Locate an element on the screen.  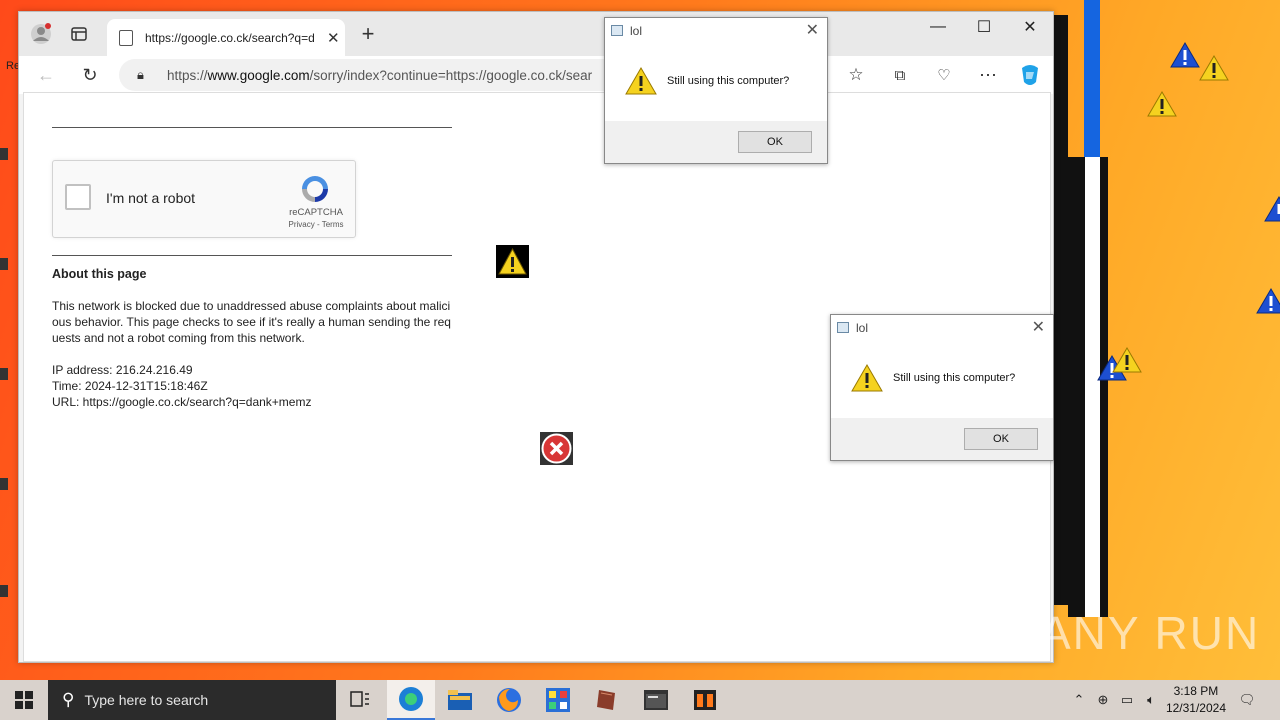
taskbar-edge is located at coordinates (411, 700).